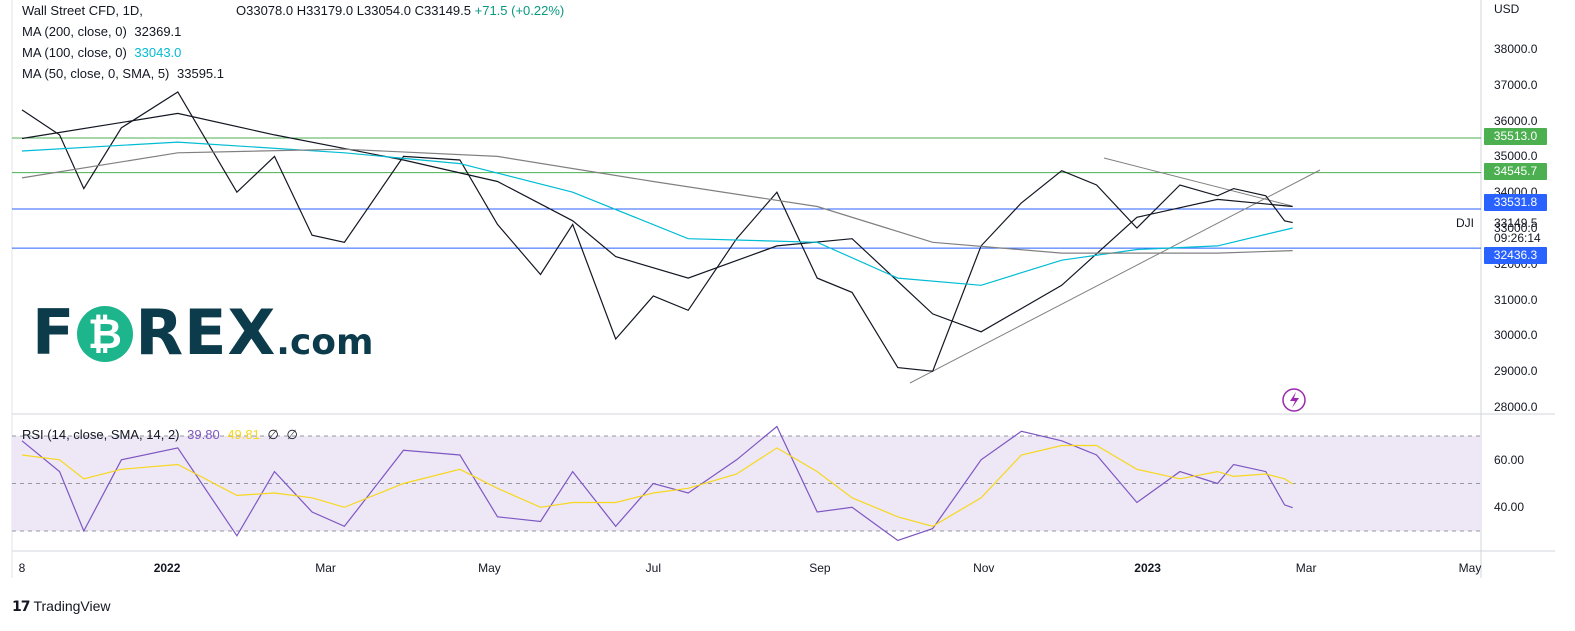 The width and height of the screenshot is (1575, 631). What do you see at coordinates (1515, 202) in the screenshot?
I see `level-tag-33531: 33531.8` at bounding box center [1515, 202].